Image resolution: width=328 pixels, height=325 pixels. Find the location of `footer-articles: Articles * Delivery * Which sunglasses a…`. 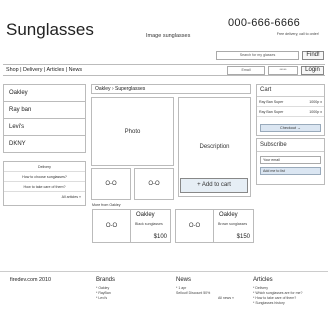

footer-articles: Articles * Delivery * Which sunglasses a… is located at coordinates (277, 291).